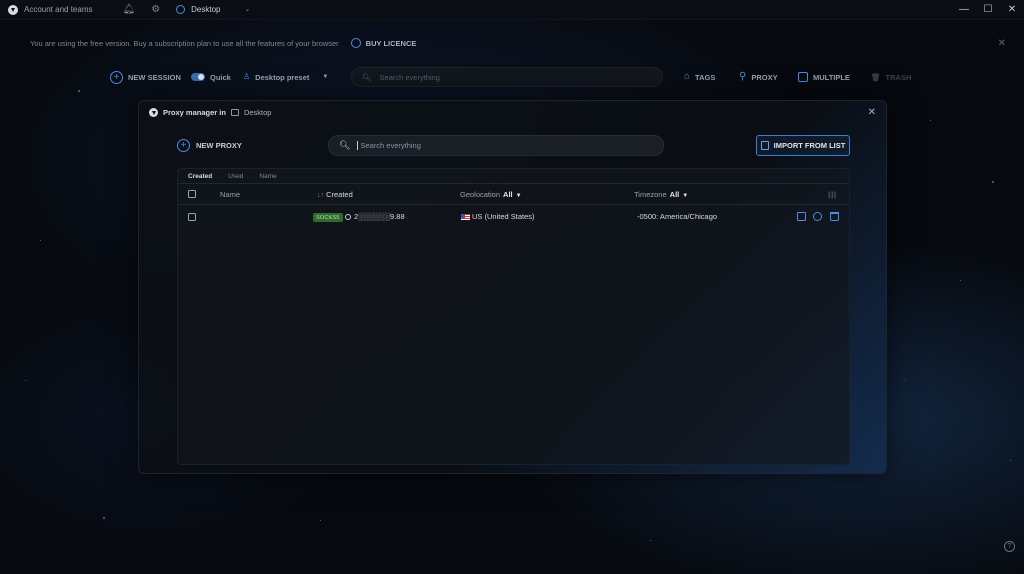 The width and height of the screenshot is (1024, 574). Describe the element at coordinates (181, 9) in the screenshot. I see `workspace-icon` at that location.